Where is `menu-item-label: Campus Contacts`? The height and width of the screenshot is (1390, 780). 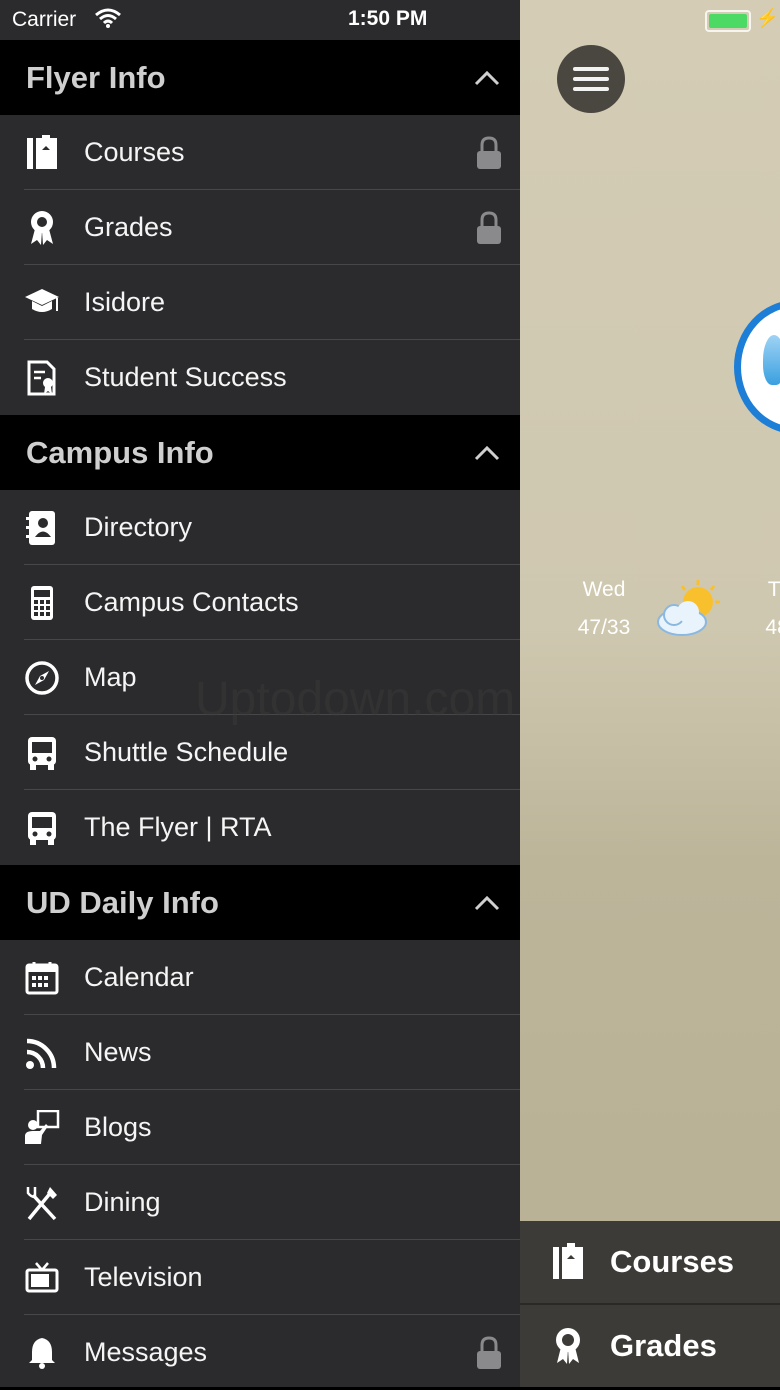
menu-item-label: Campus Contacts is located at coordinates (191, 602).